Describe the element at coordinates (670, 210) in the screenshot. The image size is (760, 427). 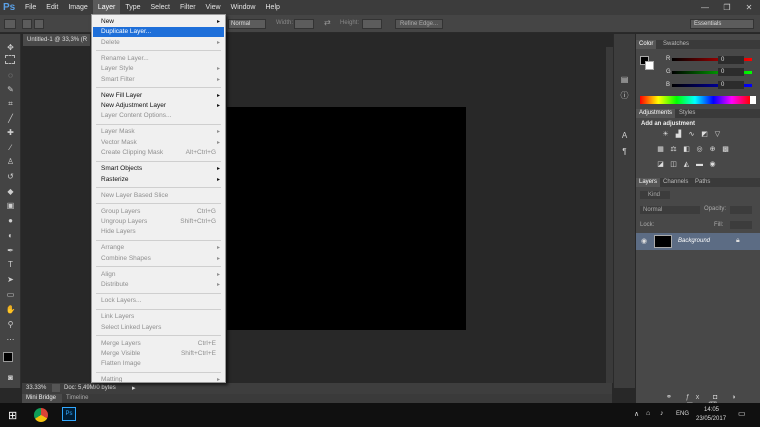
I see `blend-mode-select: Normal` at that location.